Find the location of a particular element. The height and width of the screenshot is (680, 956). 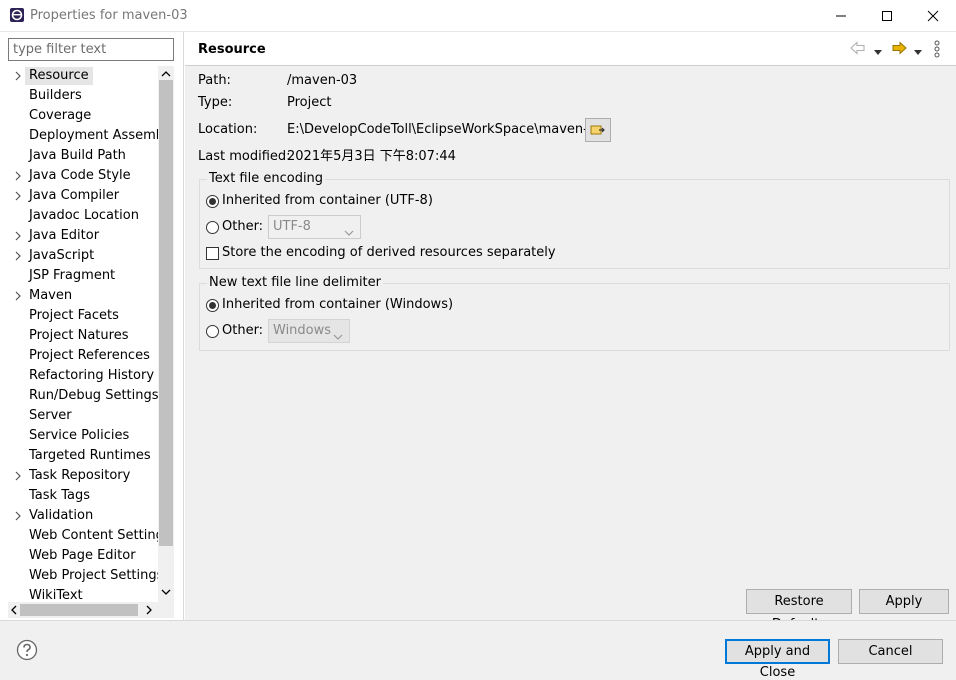

tree-item-label: Project References is located at coordinates (89, 355).